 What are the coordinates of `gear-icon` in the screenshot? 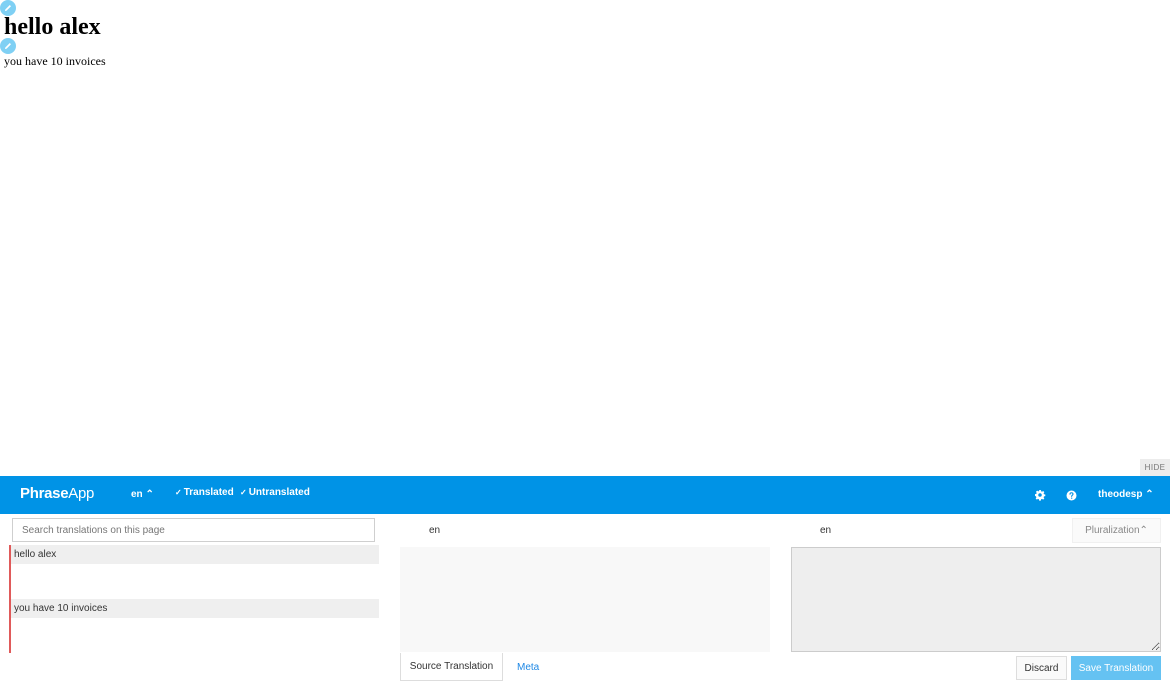 It's located at (1040, 495).